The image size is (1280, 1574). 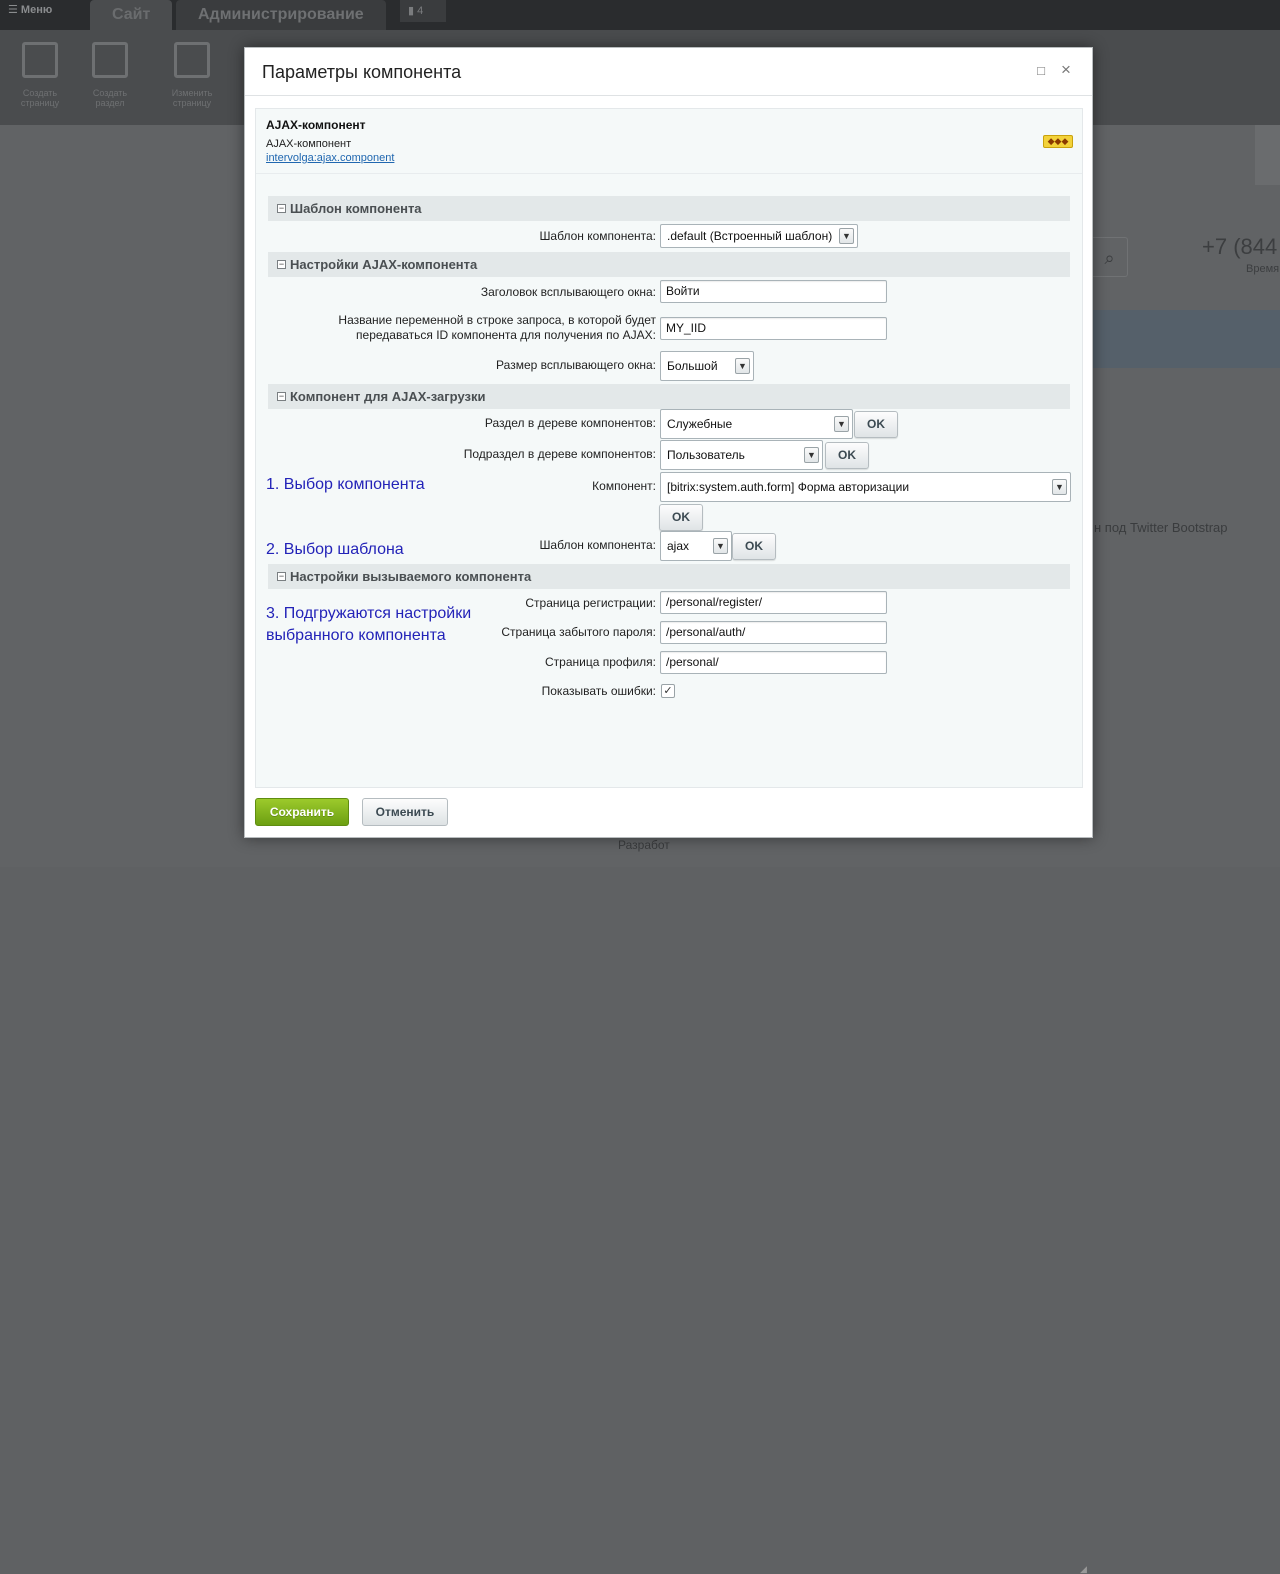 I want to click on show-errors-label: Показывать ошибки:, so click(x=598, y=691).